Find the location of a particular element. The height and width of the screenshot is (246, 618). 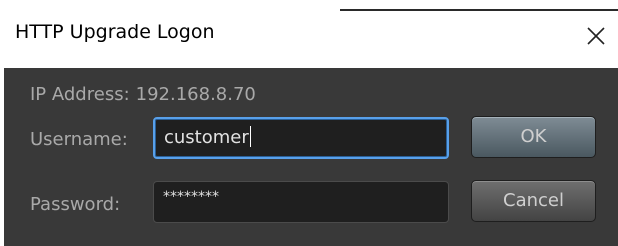

close-icon is located at coordinates (596, 36).